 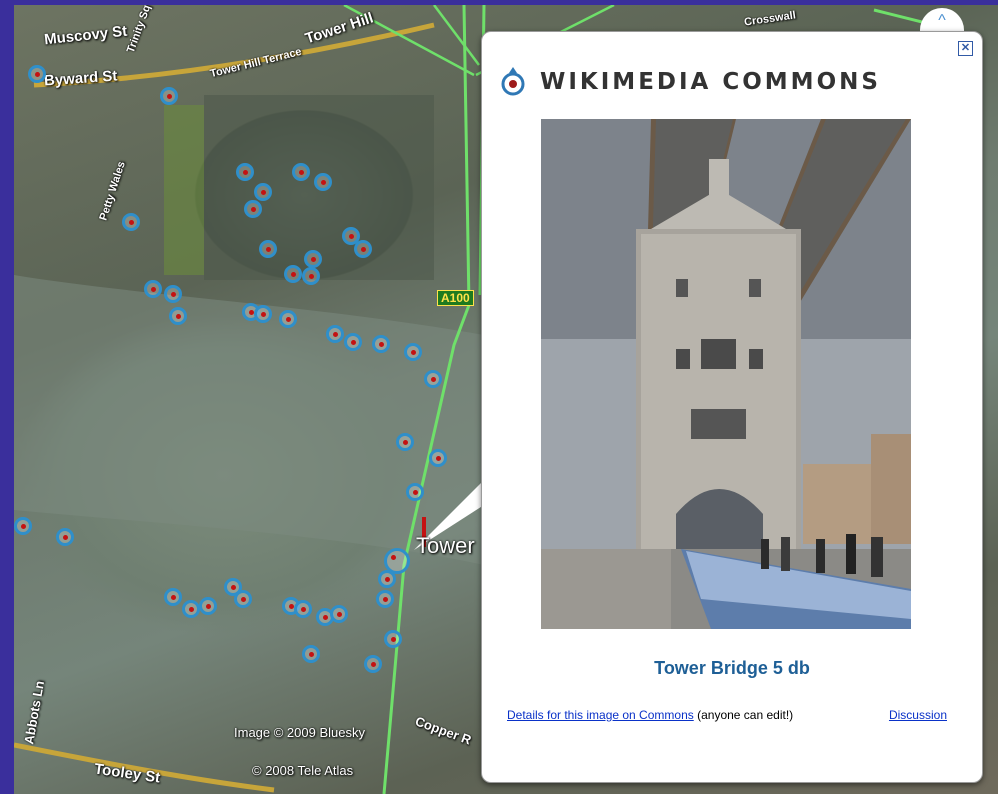 I want to click on close-button: ✕, so click(x=965, y=48).